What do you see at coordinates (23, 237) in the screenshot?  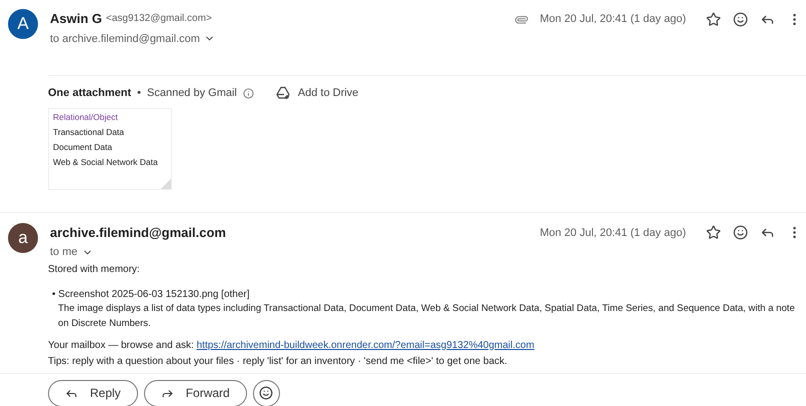 I see `avatar: a` at bounding box center [23, 237].